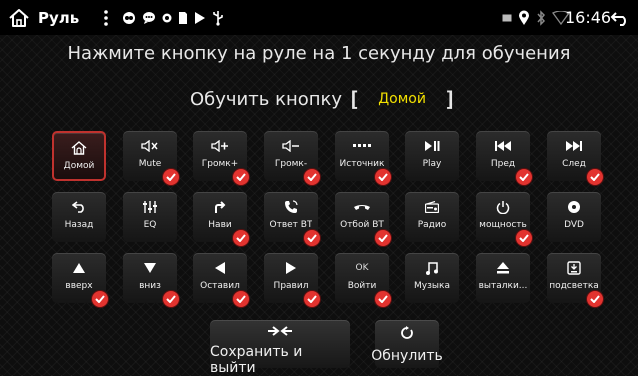 The image size is (638, 376). I want to click on key-label: Громк+, so click(220, 164).